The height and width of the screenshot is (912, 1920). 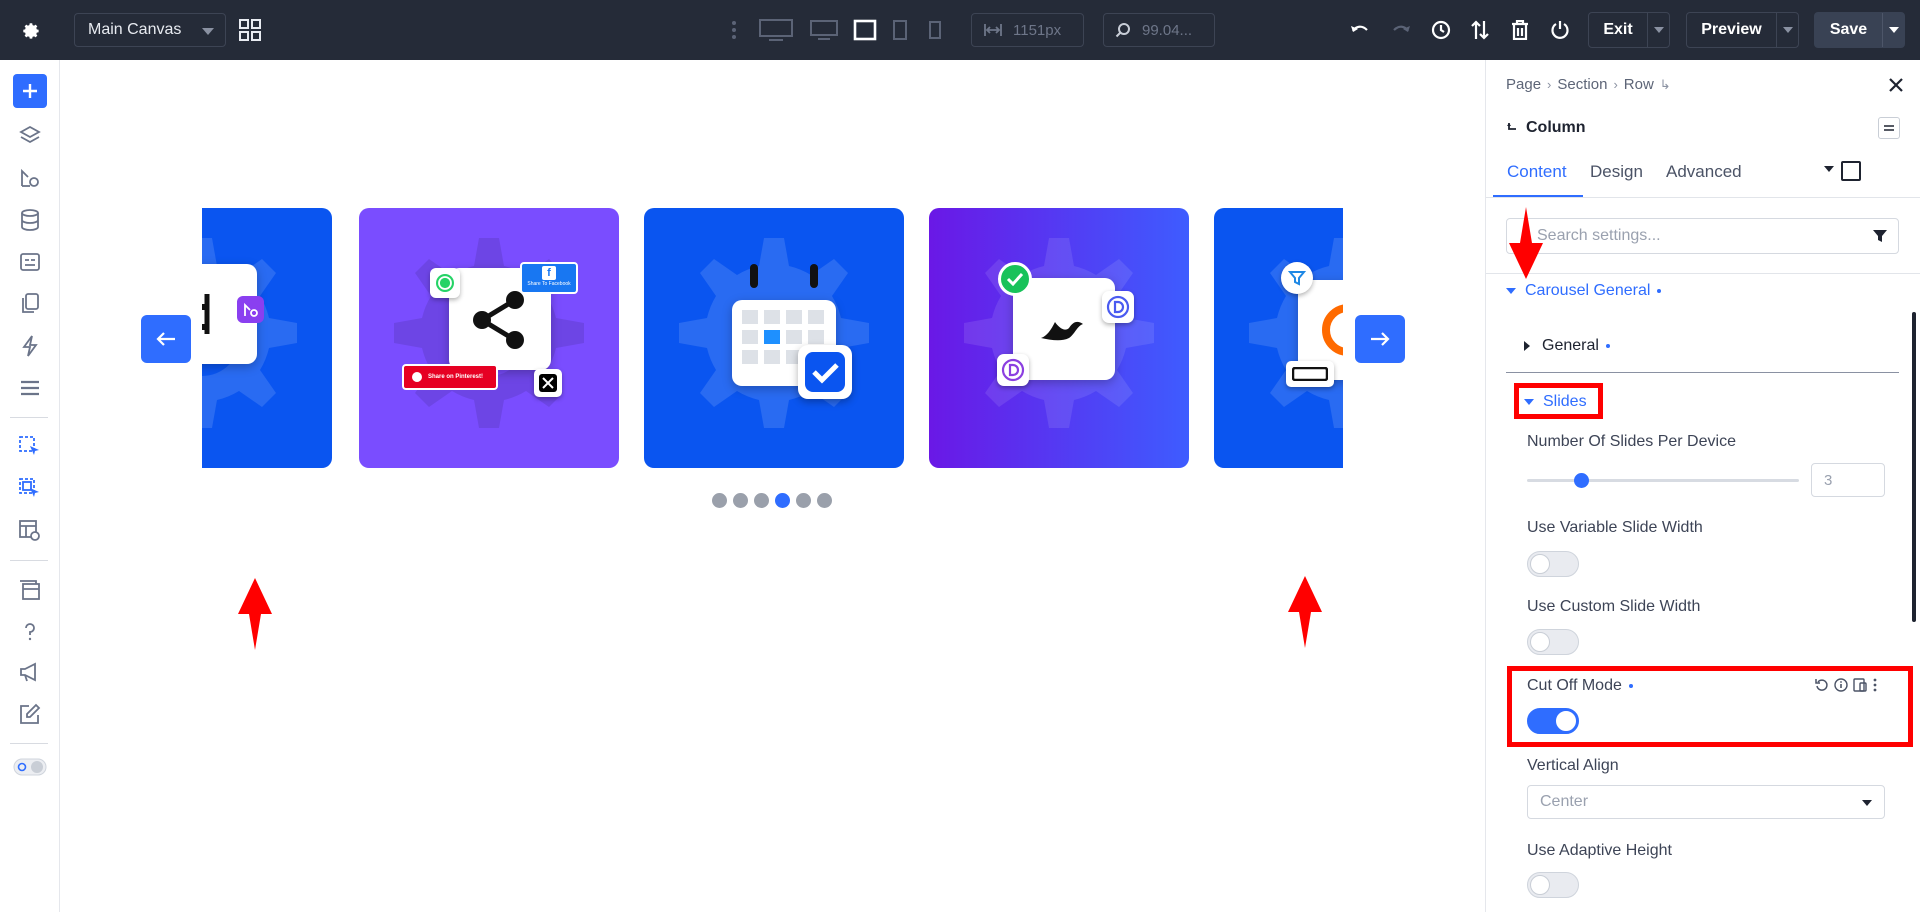 I want to click on trash-icon, so click(x=1520, y=30).